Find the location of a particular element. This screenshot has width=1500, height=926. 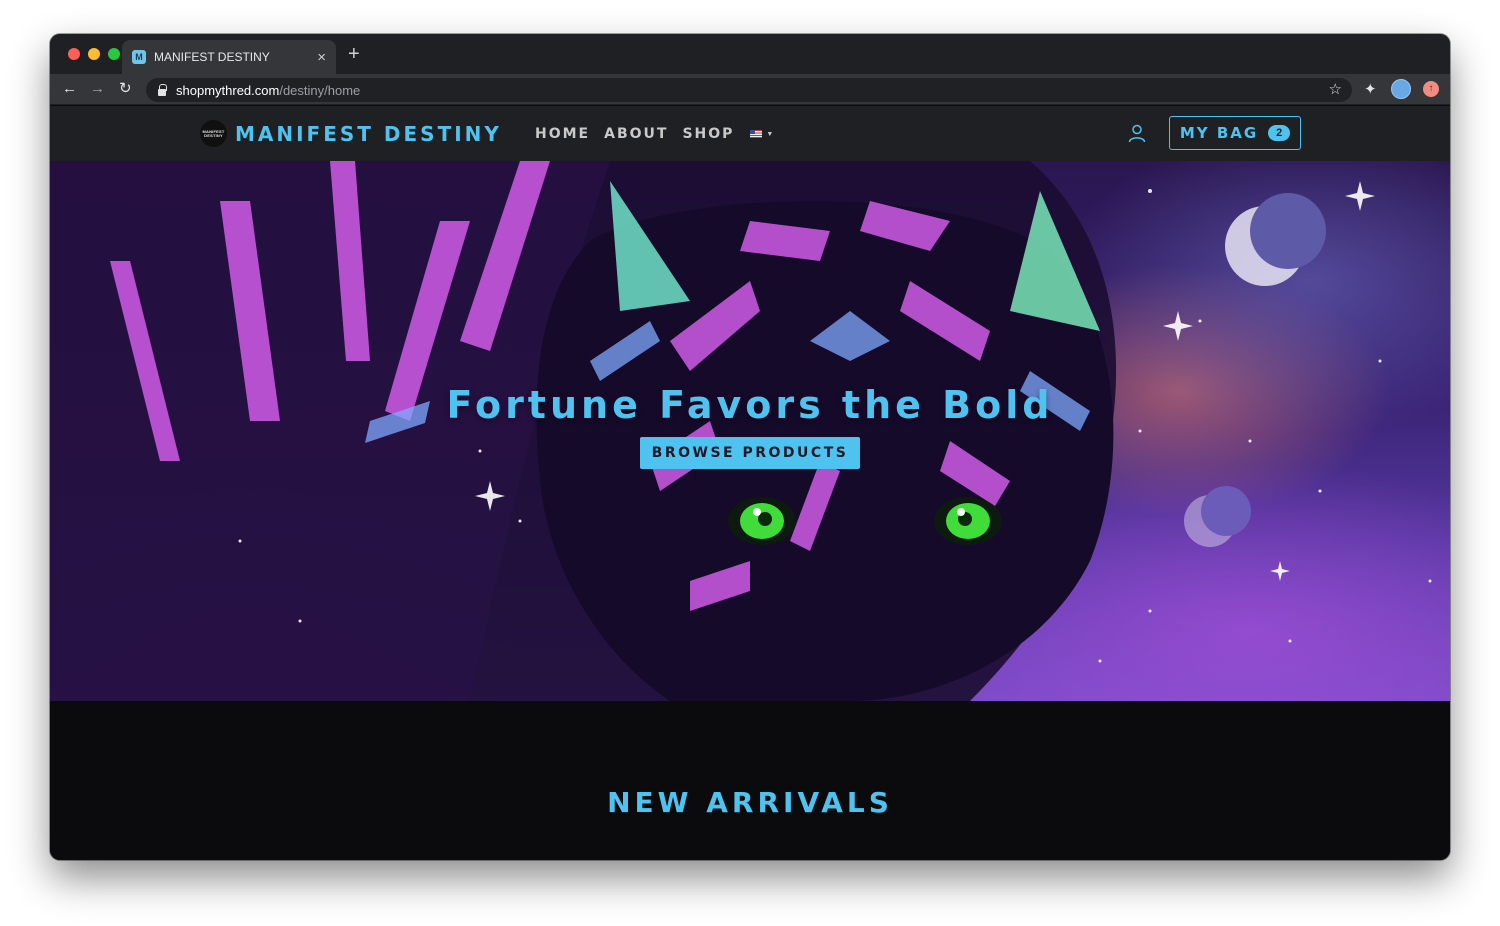

nav-about: ABOUT is located at coordinates (636, 134).